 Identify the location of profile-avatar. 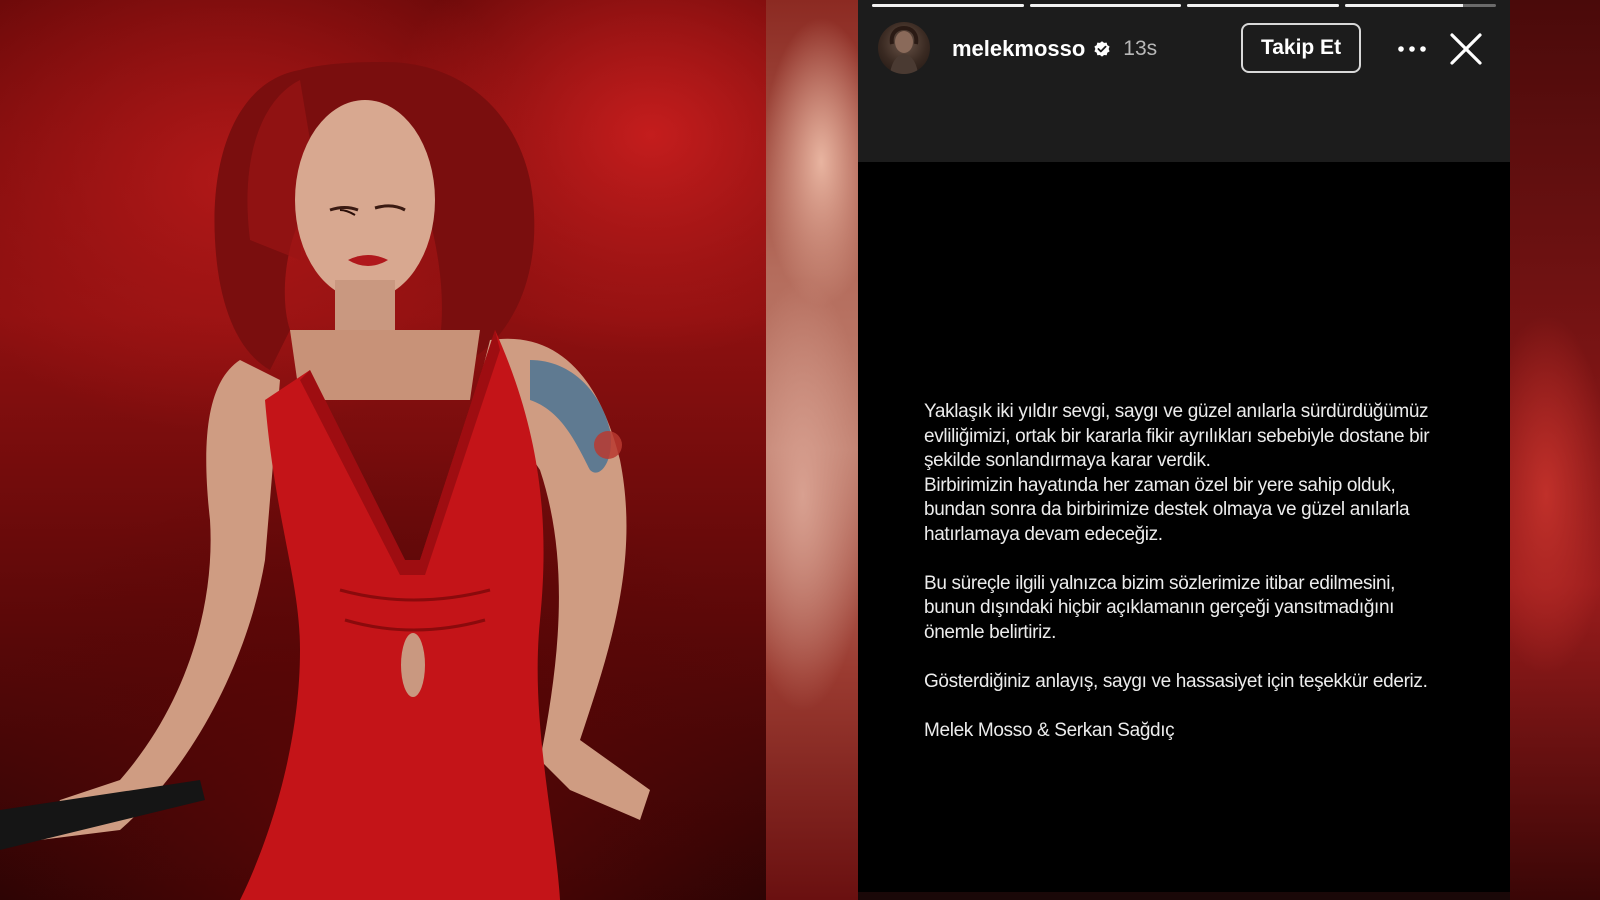
(904, 48).